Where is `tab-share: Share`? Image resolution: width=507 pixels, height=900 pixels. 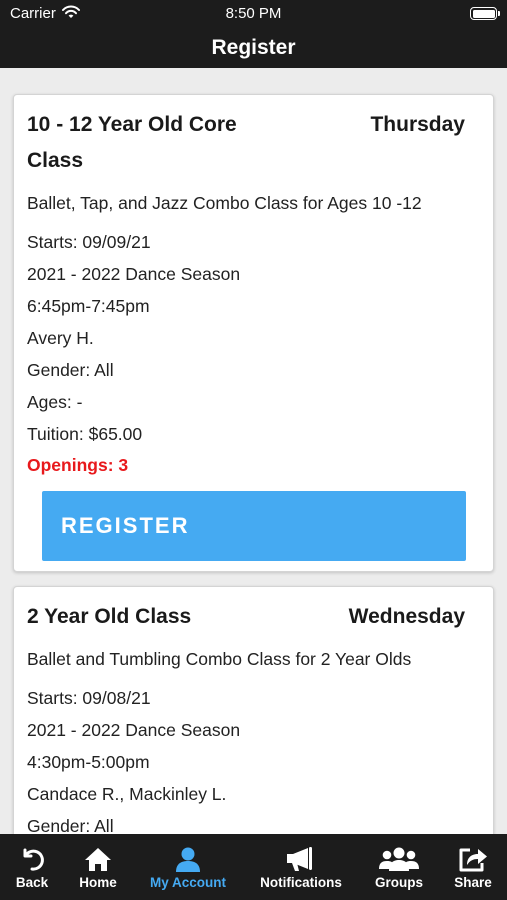 tab-share: Share is located at coordinates (473, 867).